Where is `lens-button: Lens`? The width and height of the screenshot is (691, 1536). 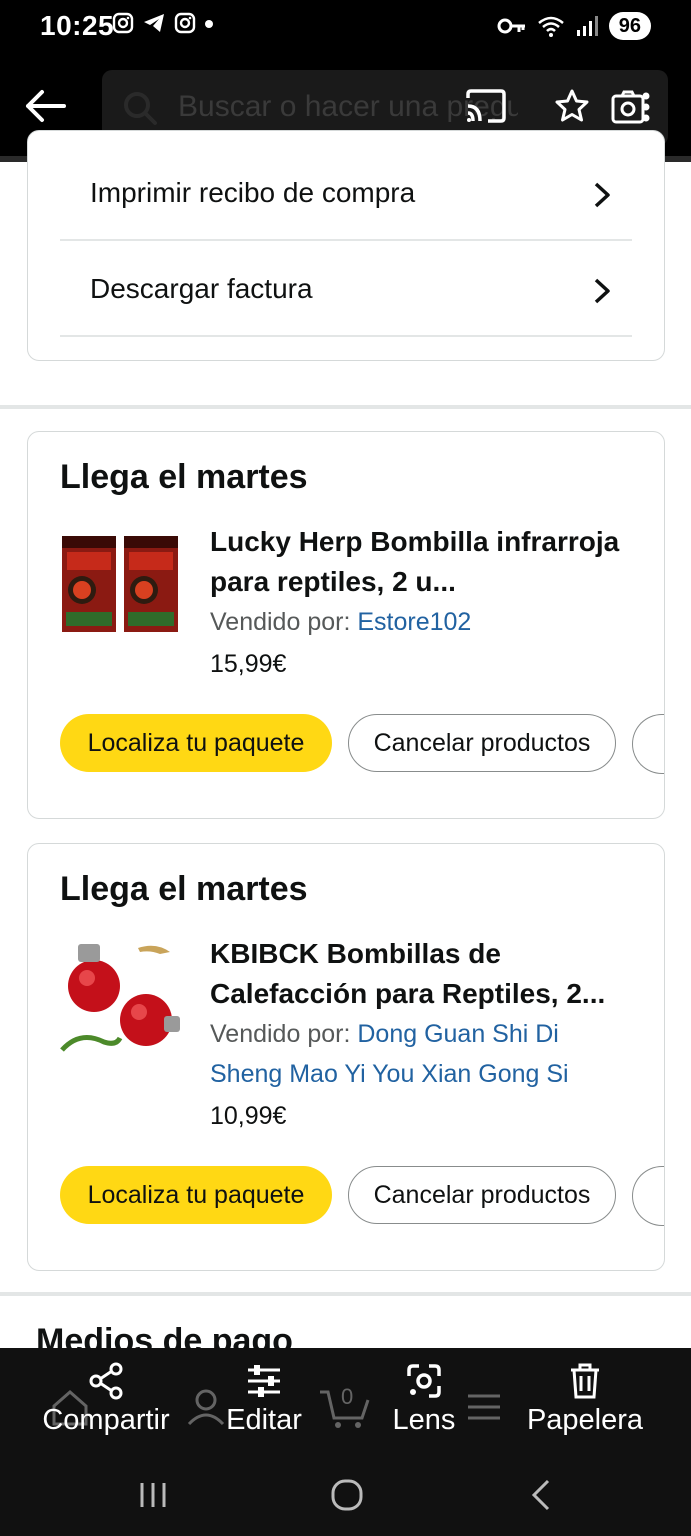 lens-button: Lens is located at coordinates (424, 1399).